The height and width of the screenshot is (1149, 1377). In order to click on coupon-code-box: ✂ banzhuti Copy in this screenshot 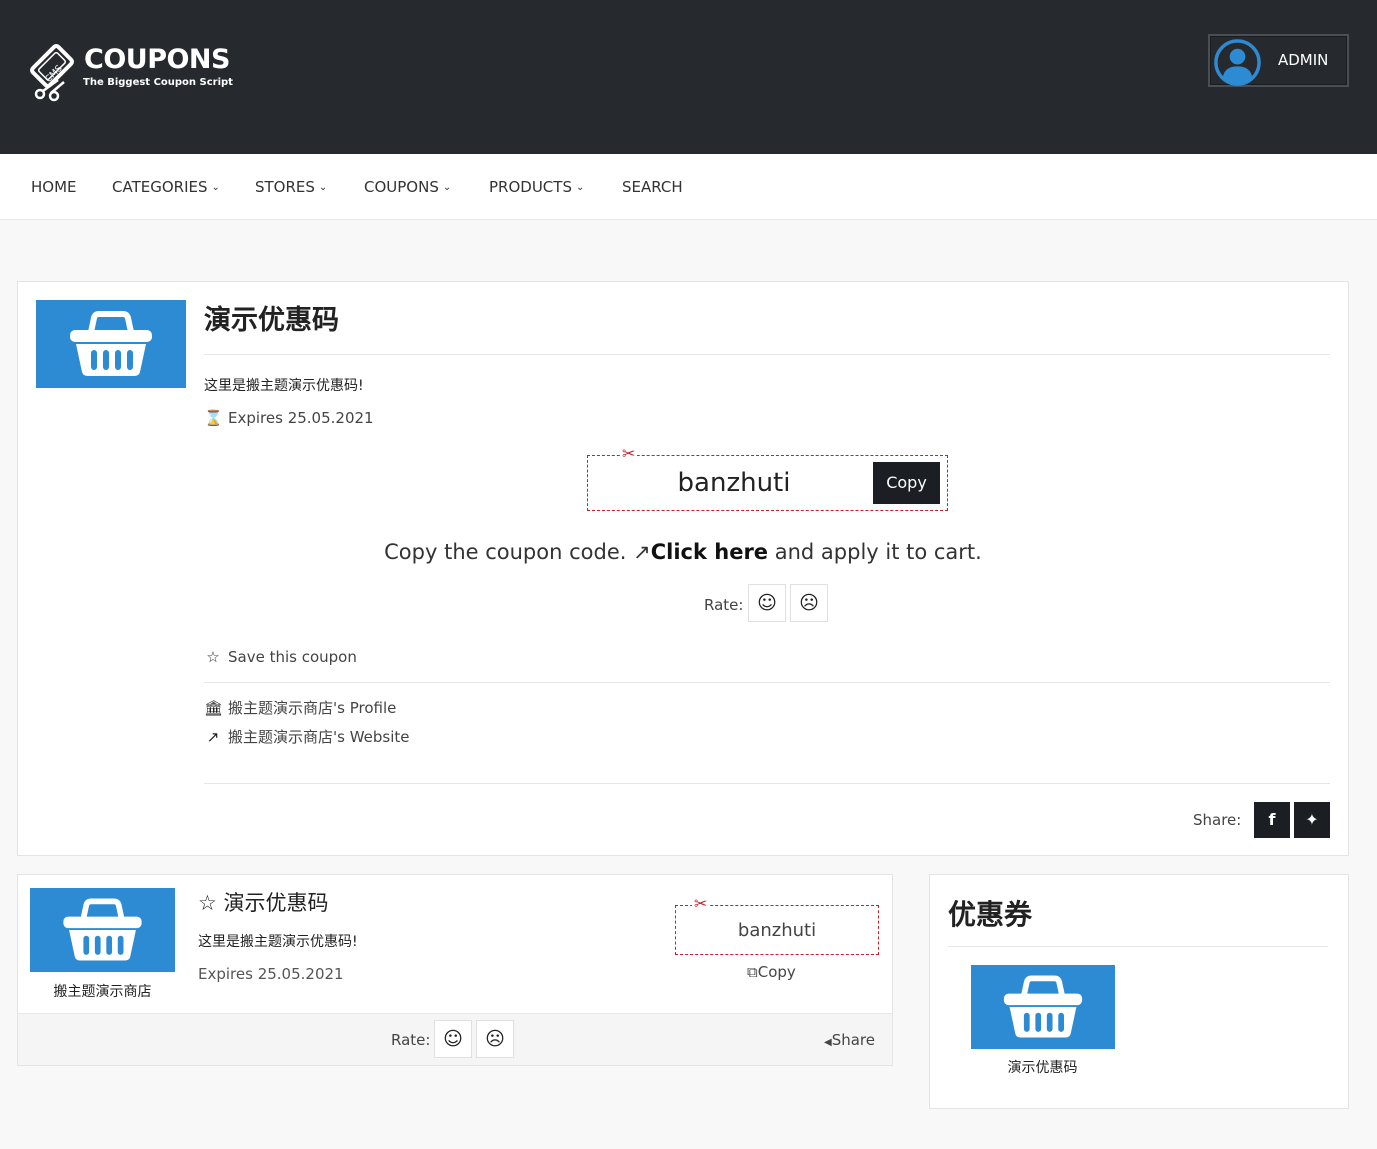, I will do `click(767, 478)`.